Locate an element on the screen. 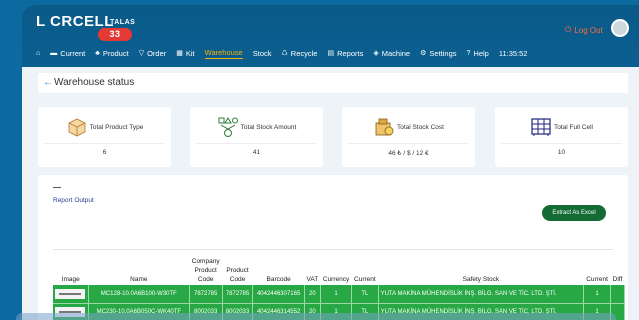 The width and height of the screenshot is (639, 320). clock: 11:35:52 is located at coordinates (513, 53).